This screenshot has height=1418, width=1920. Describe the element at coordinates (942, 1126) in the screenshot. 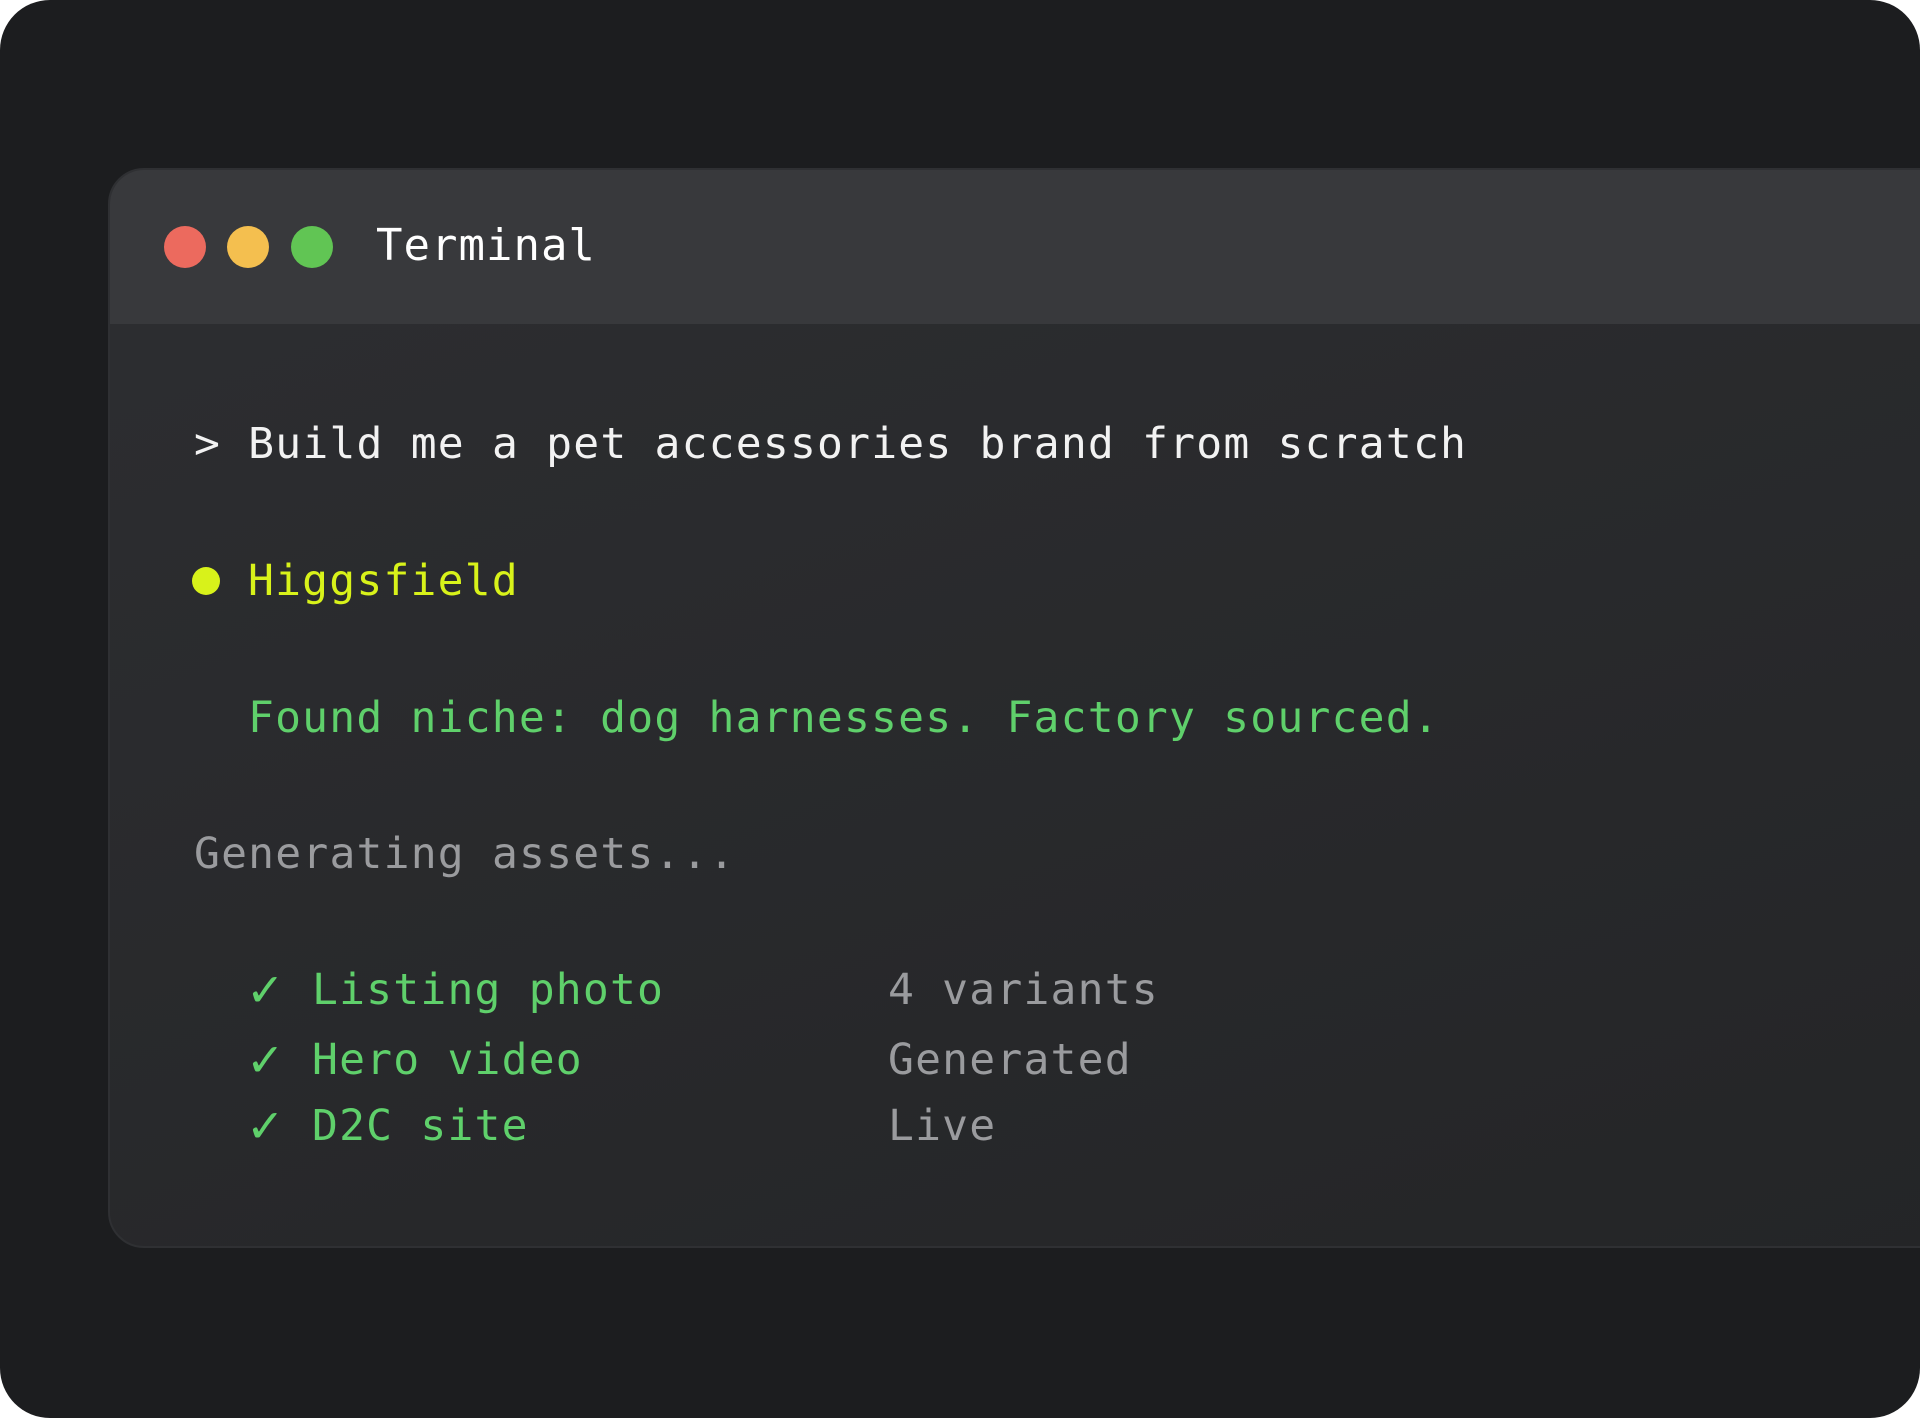

I see `checklist-item-status: Live` at that location.